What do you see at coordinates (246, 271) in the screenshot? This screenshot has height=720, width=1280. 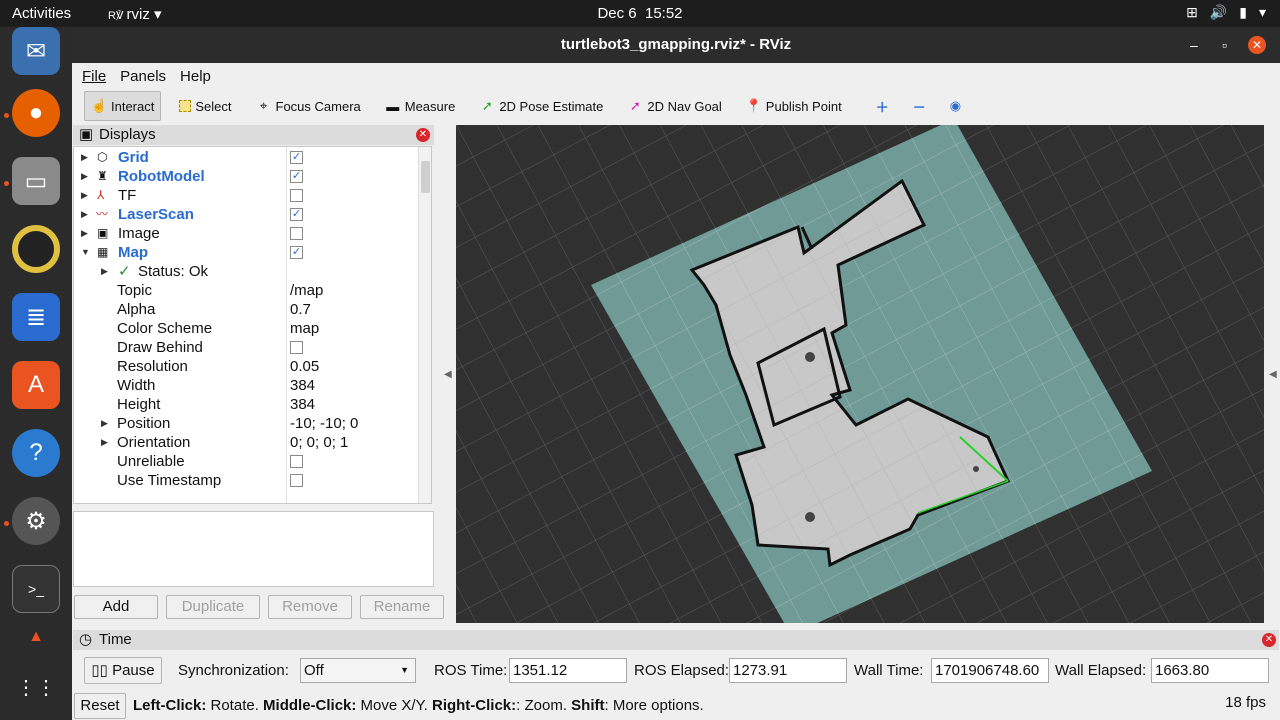 I see `map-status-row: ▶ ✓ Status: Ok` at bounding box center [246, 271].